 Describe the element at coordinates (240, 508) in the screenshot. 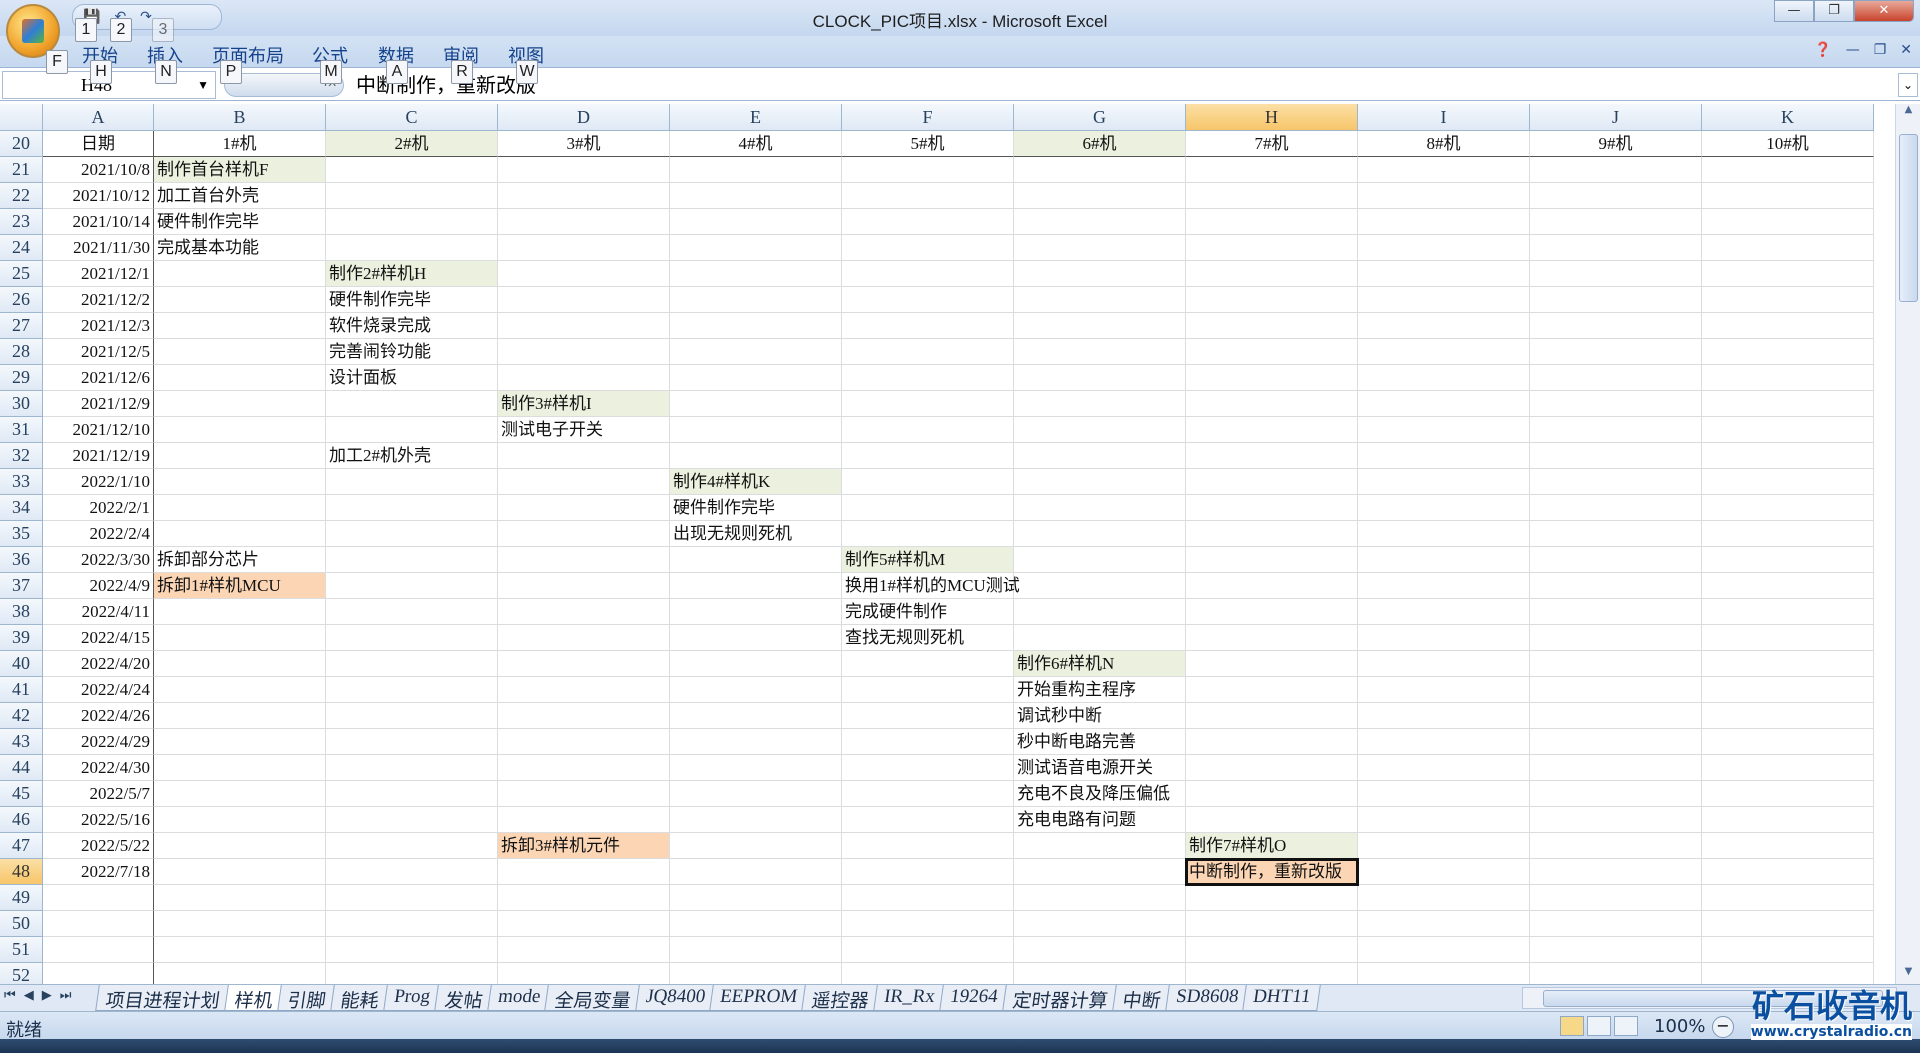

I see `cell-B34` at that location.